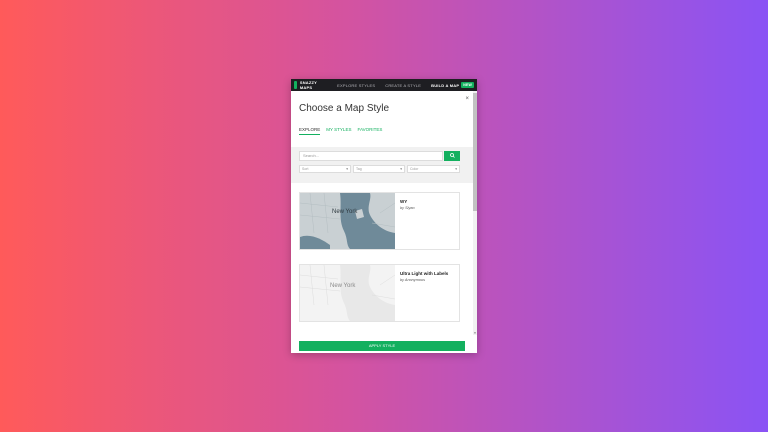 This screenshot has width=768, height=432. What do you see at coordinates (338, 131) in the screenshot?
I see `tab-my-styles: MY STYLES` at bounding box center [338, 131].